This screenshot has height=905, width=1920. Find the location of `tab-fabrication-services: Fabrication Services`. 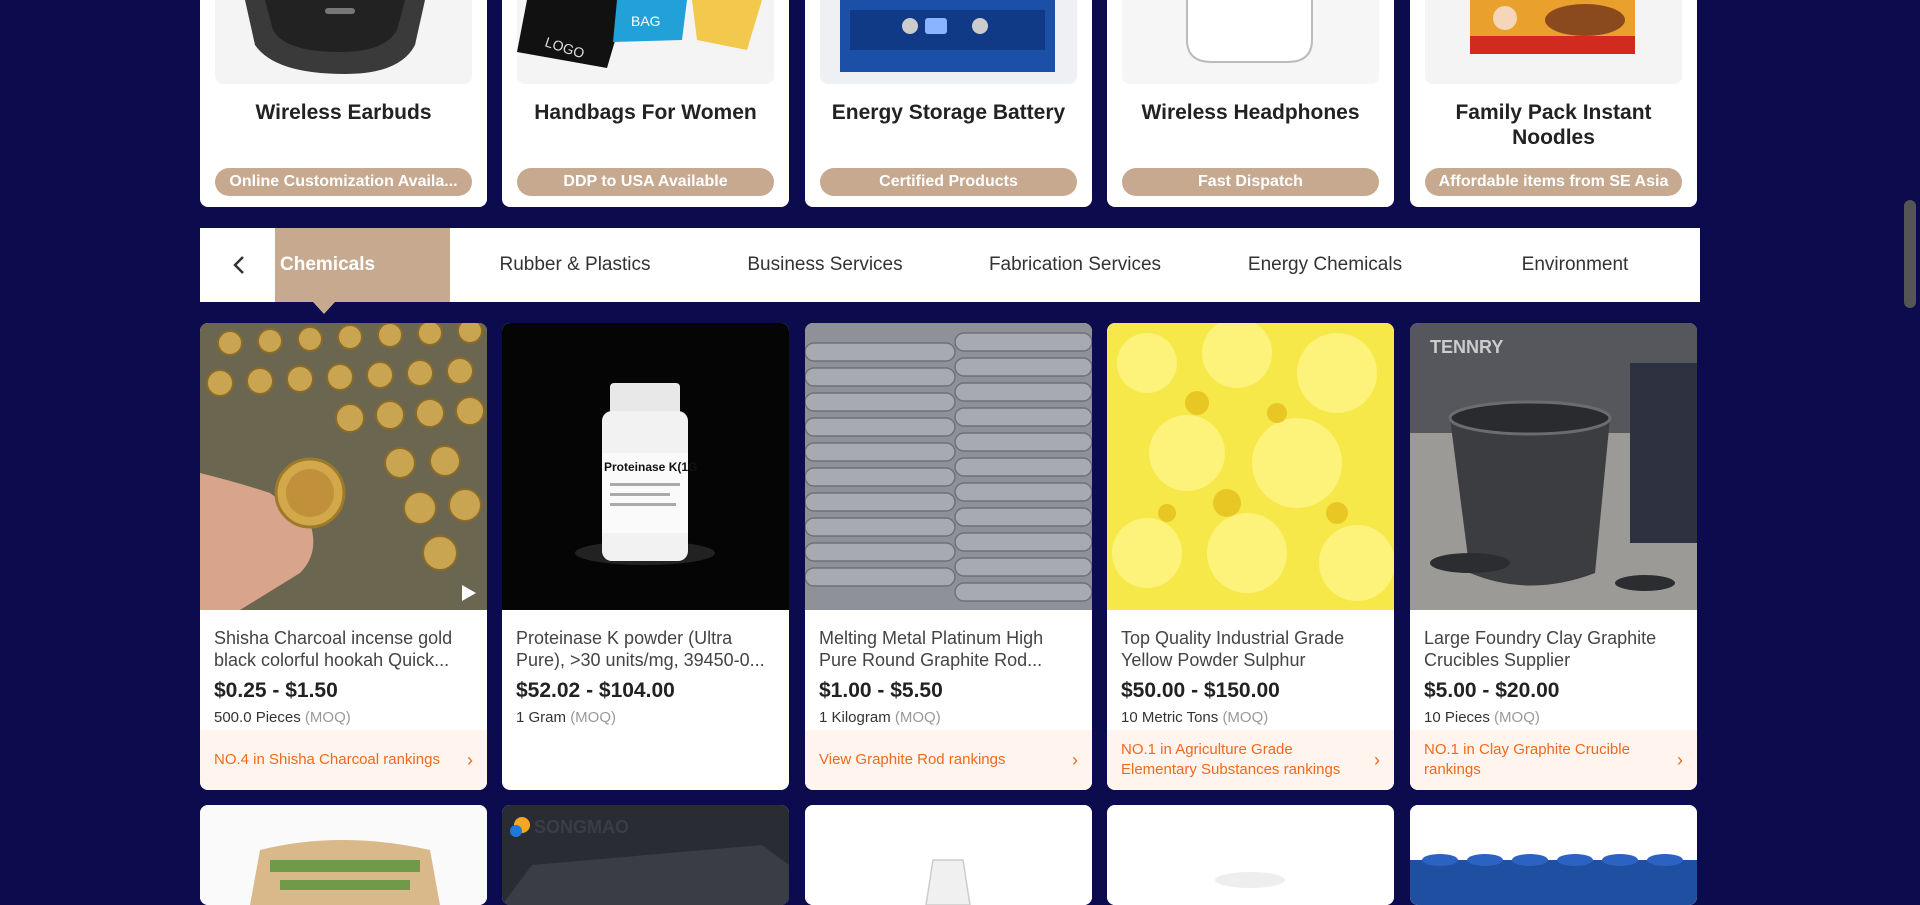

tab-fabrication-services: Fabrication Services is located at coordinates (1075, 265).